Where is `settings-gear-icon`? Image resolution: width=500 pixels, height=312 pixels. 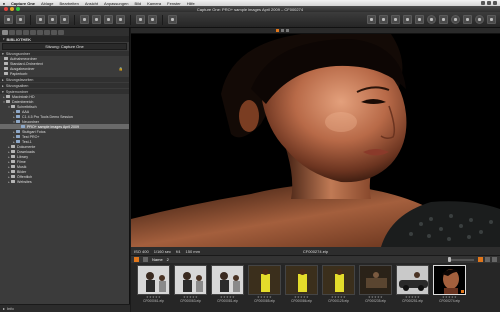 settings-gear-icon is located at coordinates (479, 19).